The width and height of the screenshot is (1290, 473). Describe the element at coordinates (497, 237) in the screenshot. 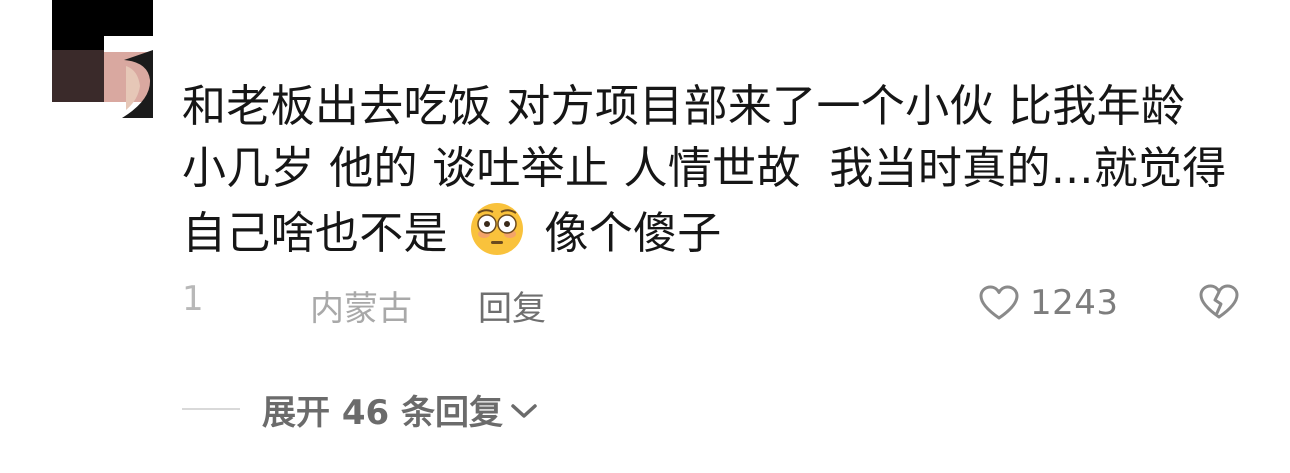

I see `flushed-face-icon` at that location.